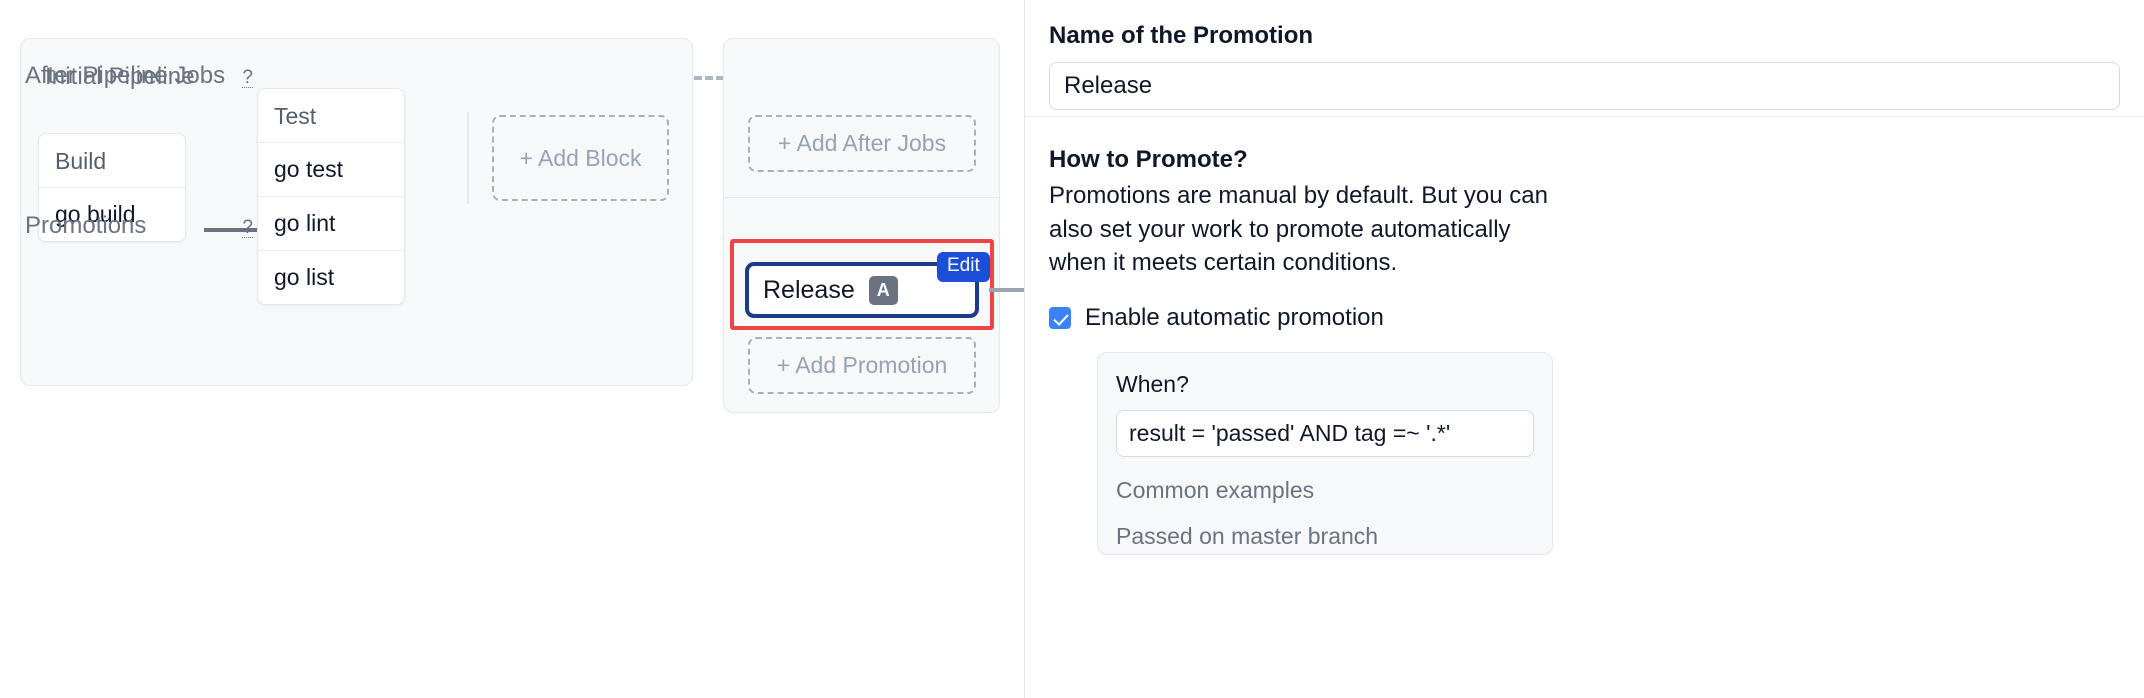 Image resolution: width=2144 pixels, height=698 pixels. I want to click on enable-automatic-promotion-checkbox, so click(1060, 317).